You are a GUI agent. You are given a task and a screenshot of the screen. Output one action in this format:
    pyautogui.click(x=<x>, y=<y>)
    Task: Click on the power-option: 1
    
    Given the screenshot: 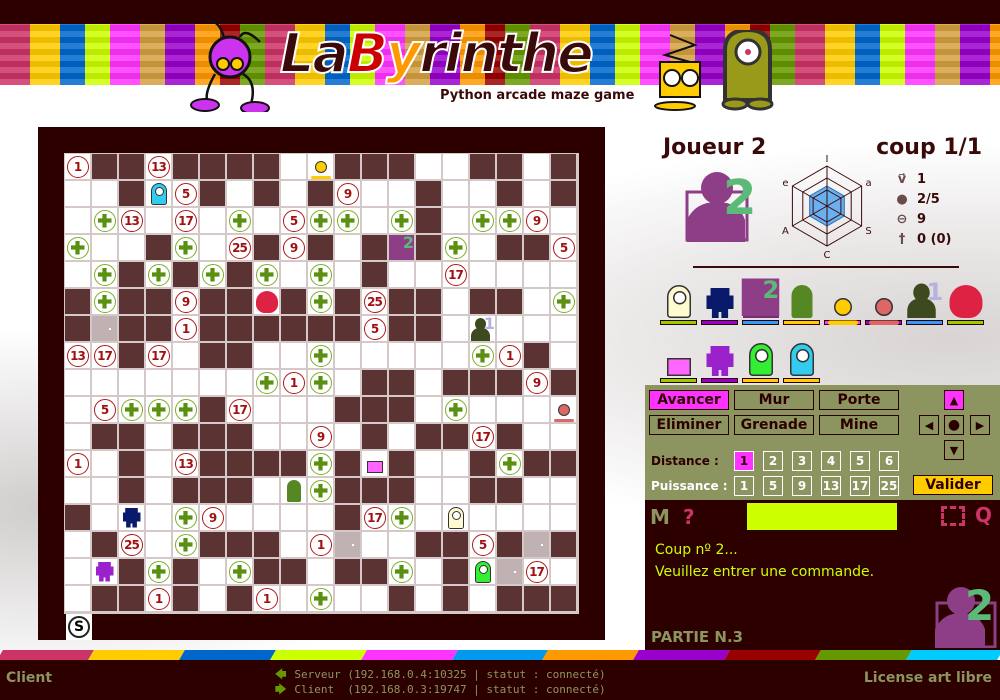 What is the action you would take?
    pyautogui.click(x=744, y=486)
    